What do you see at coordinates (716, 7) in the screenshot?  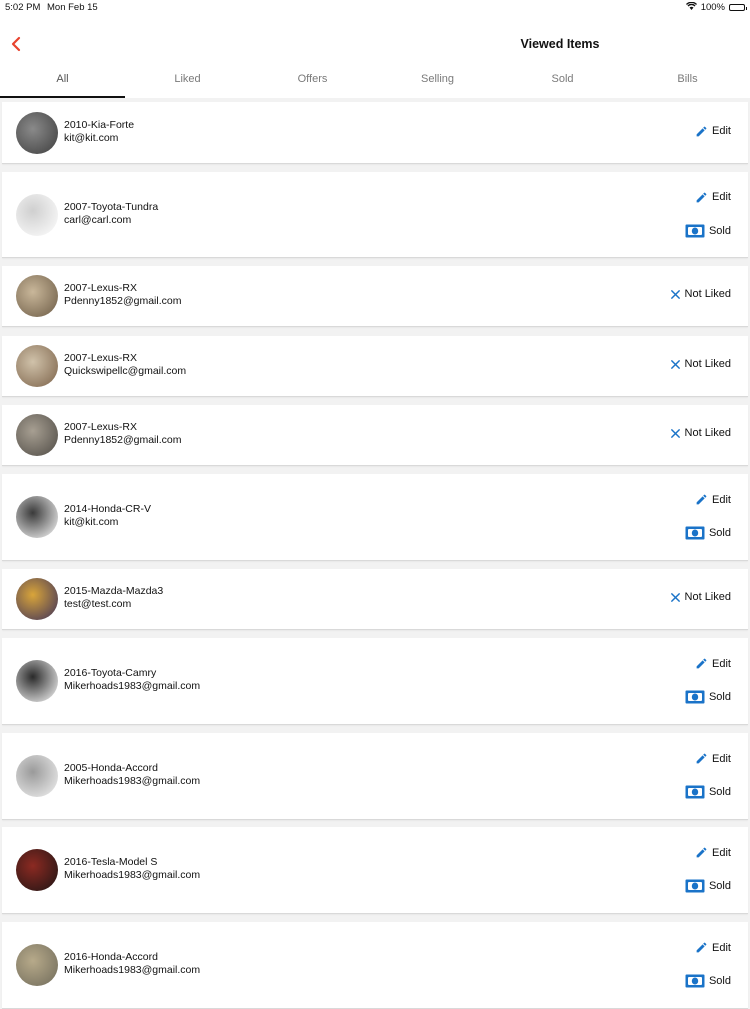 I see `status-indicators: 100%` at bounding box center [716, 7].